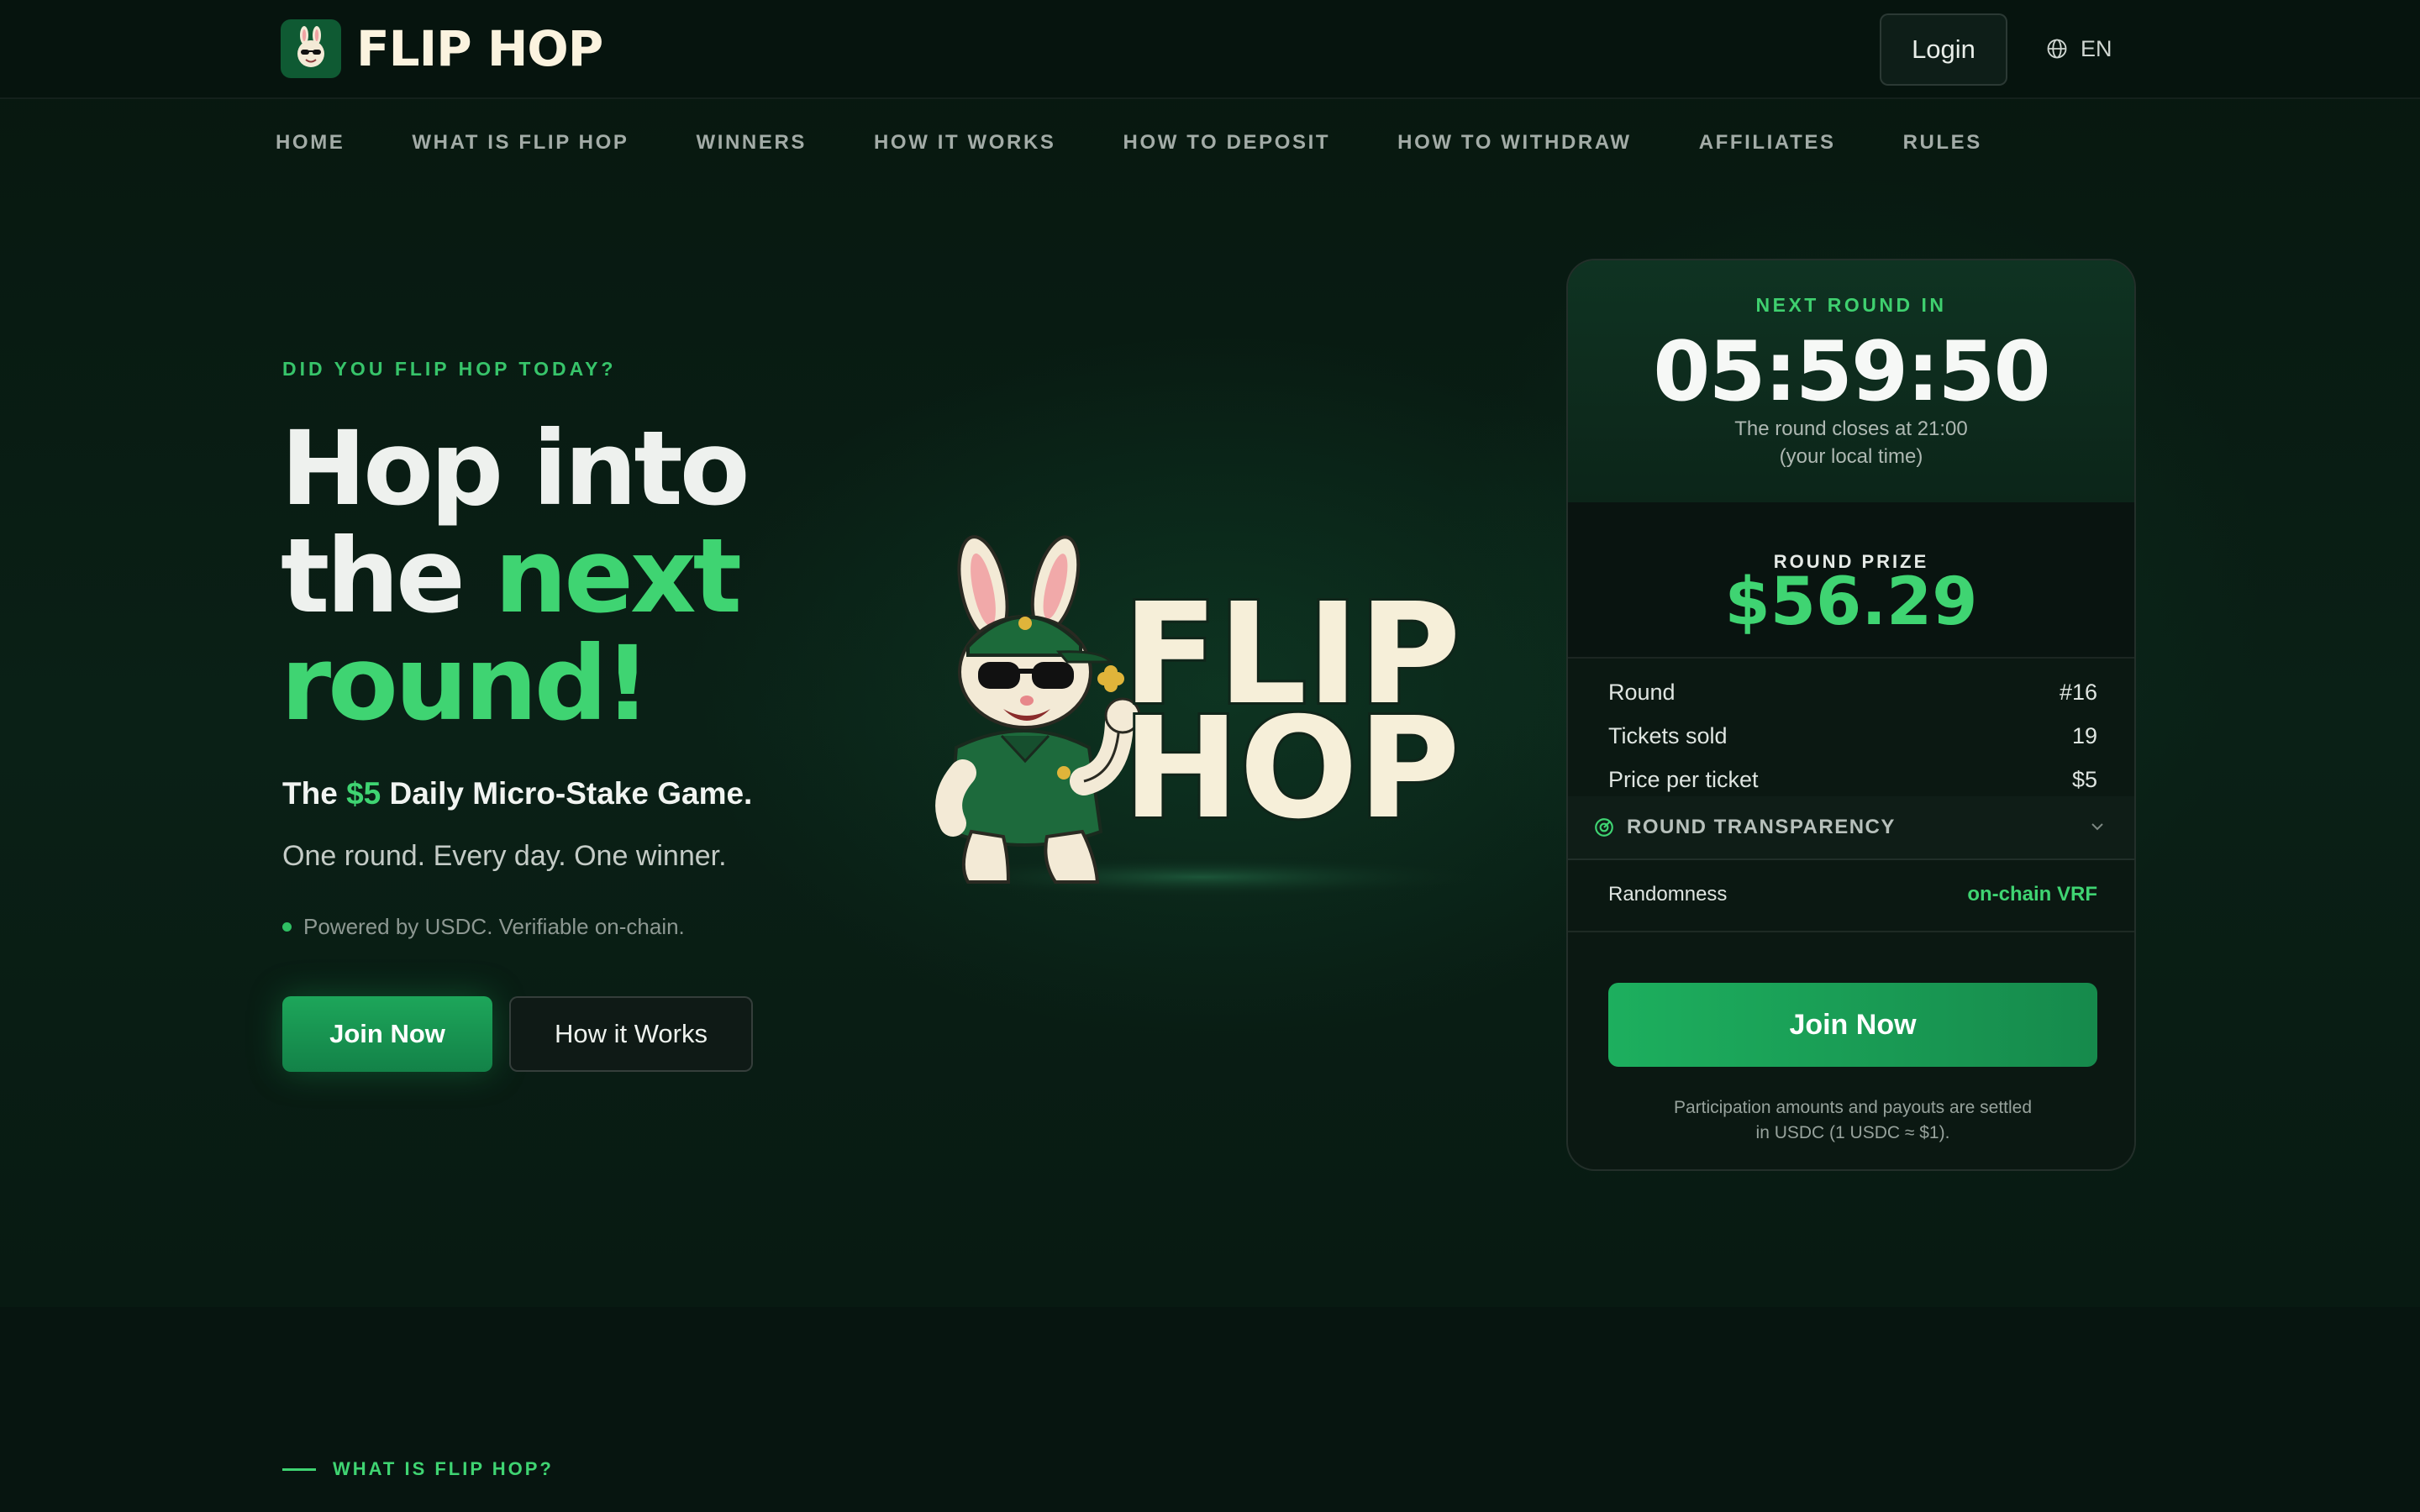 The height and width of the screenshot is (1512, 2420). What do you see at coordinates (480, 48) in the screenshot?
I see `brand-name: FLIP HOP` at bounding box center [480, 48].